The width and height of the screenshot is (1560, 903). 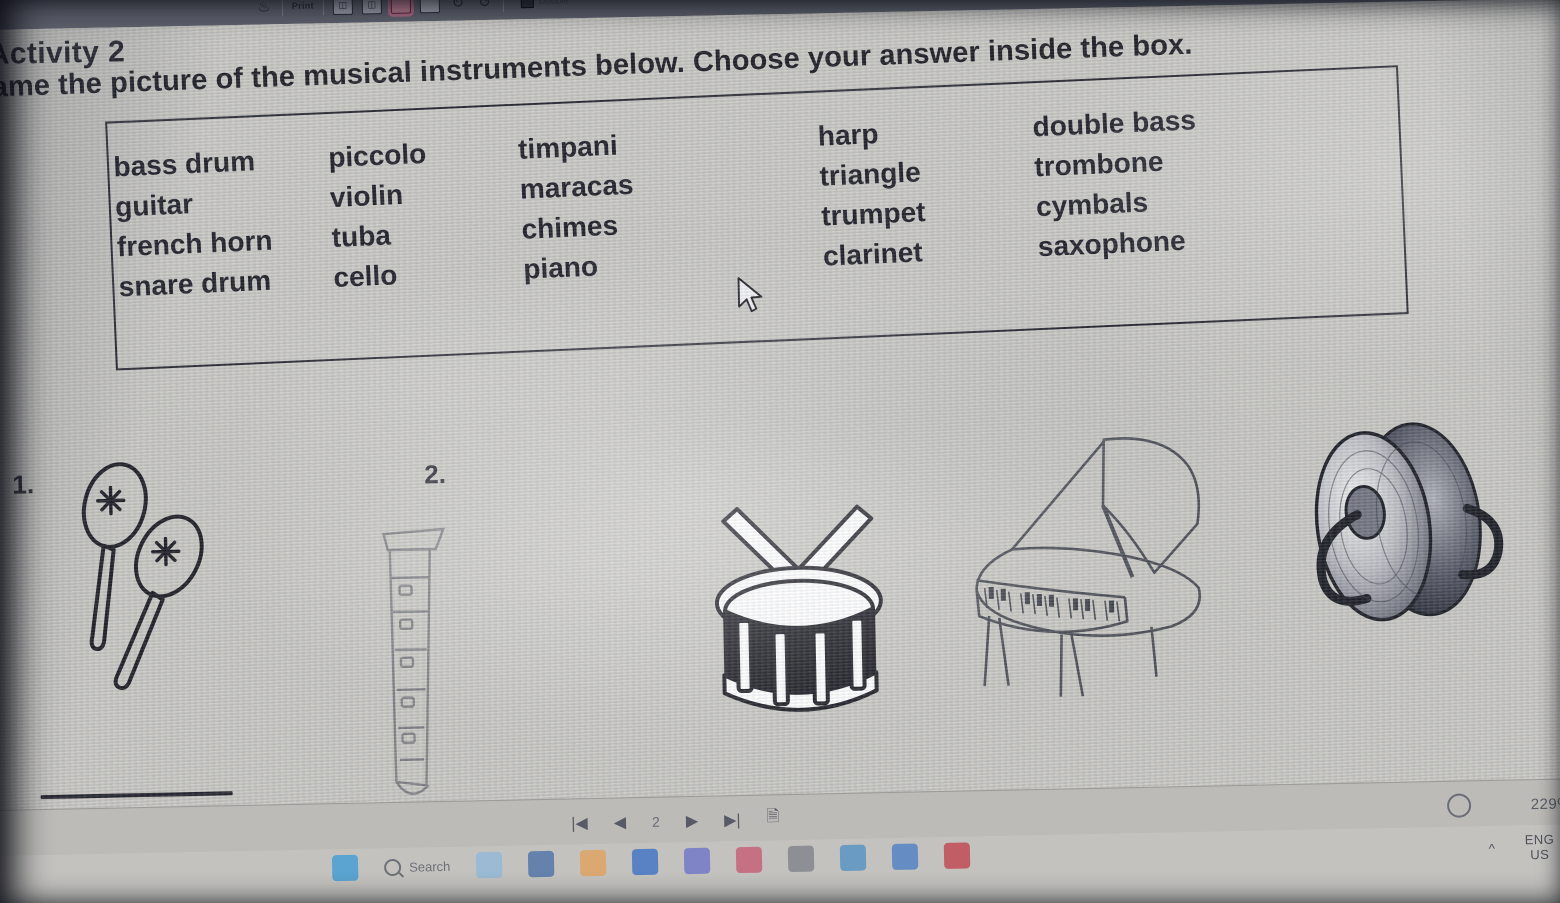 I want to click on taskbar-icon-pdf, so click(x=957, y=855).